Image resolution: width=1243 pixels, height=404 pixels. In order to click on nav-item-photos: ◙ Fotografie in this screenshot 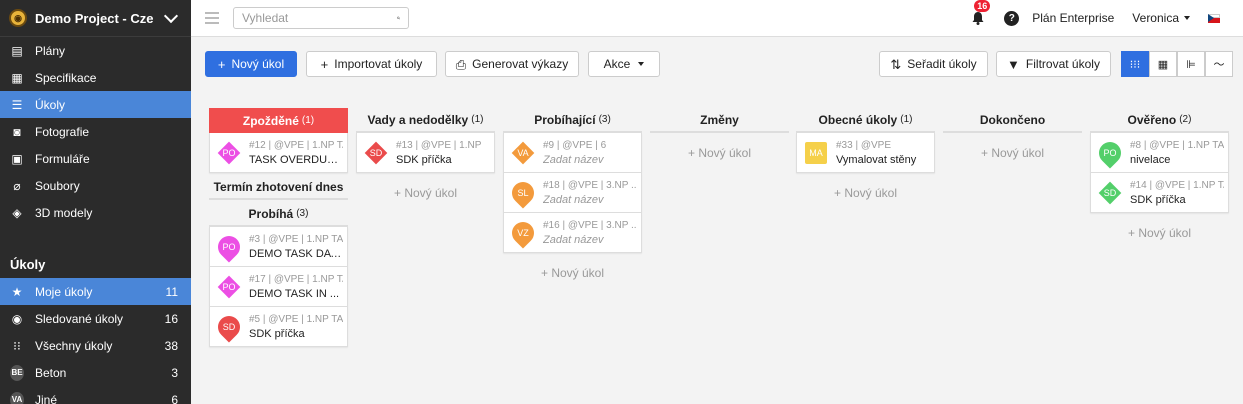, I will do `click(95, 131)`.